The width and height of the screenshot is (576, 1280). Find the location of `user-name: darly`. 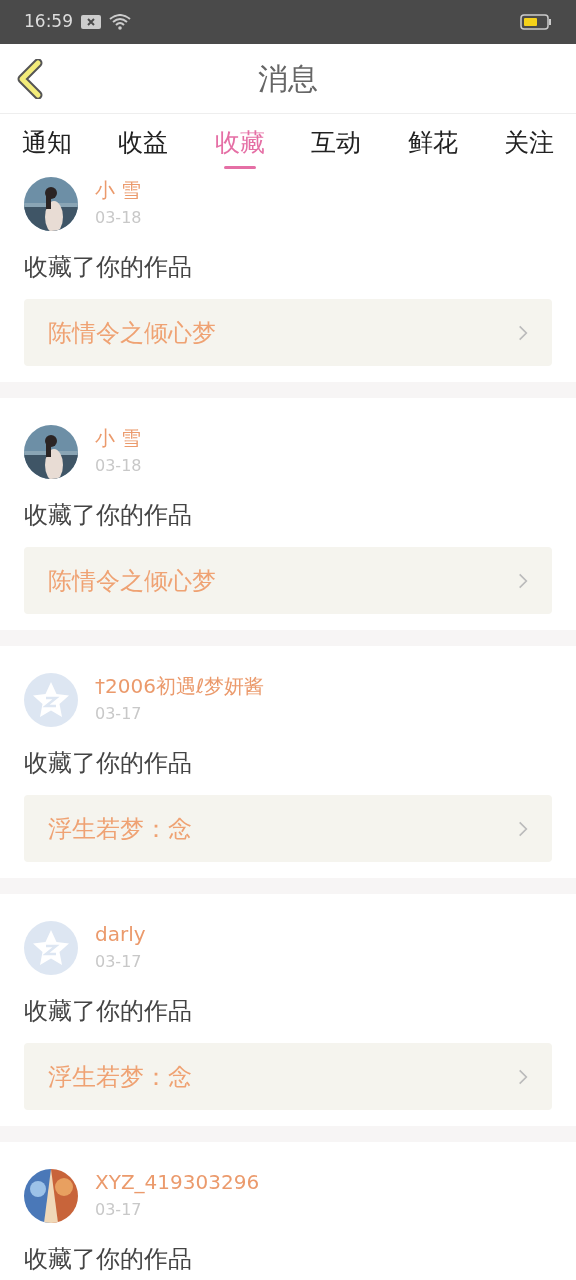

user-name: darly is located at coordinates (120, 934).